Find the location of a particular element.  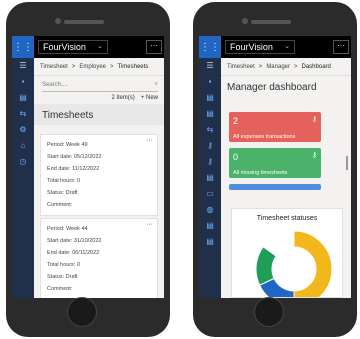

tile-count: 0 is located at coordinates (236, 157).